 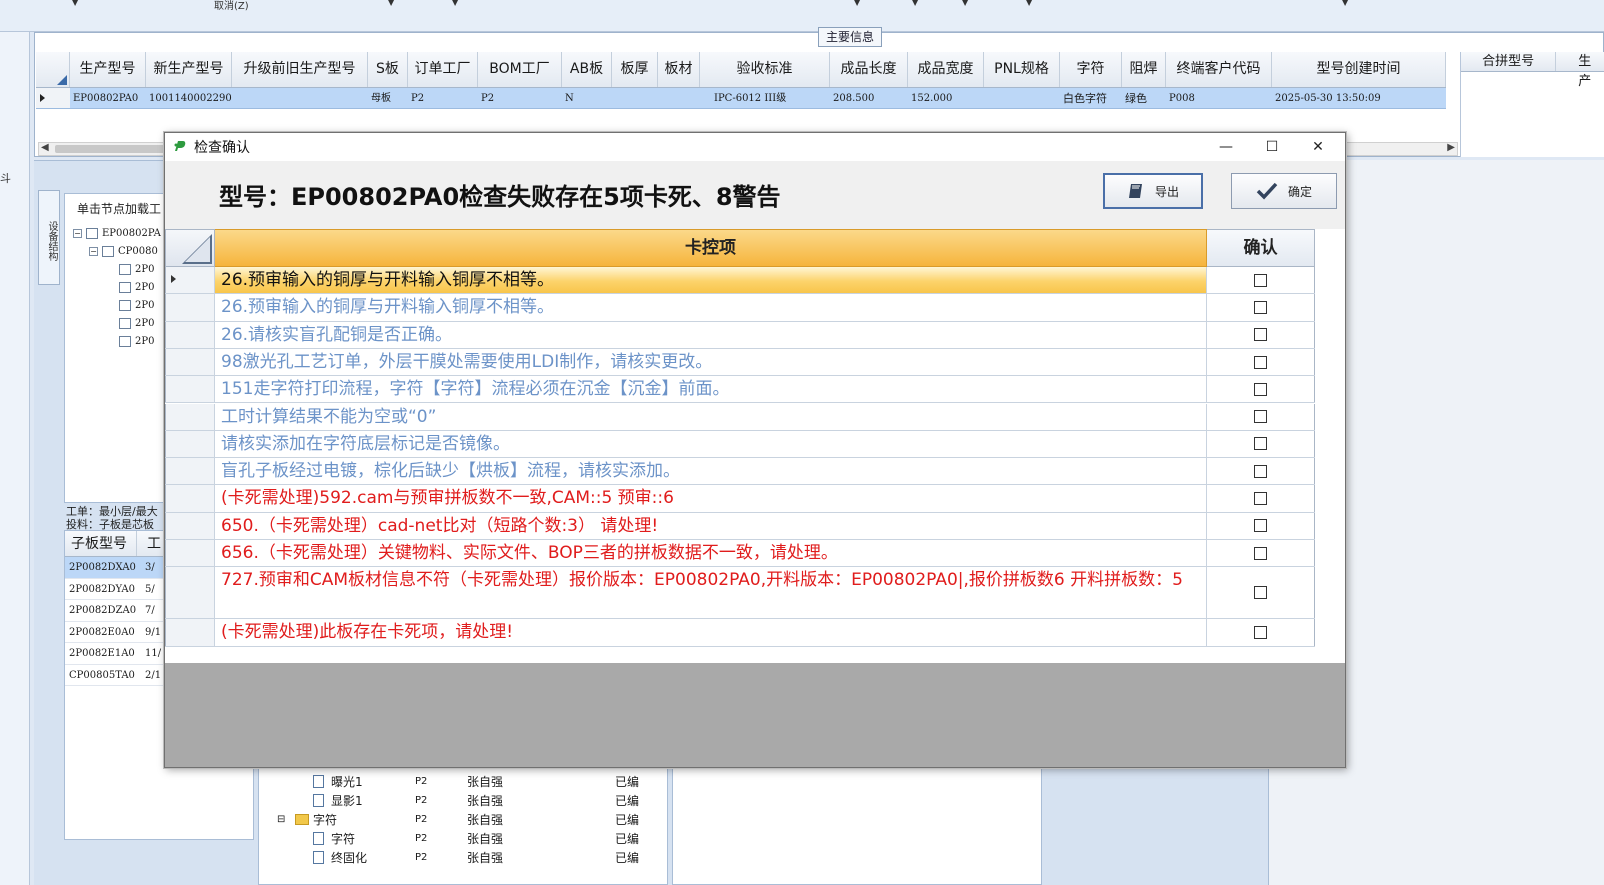 What do you see at coordinates (1022, 69) in the screenshot?
I see `grid-col-header: PNL规格` at bounding box center [1022, 69].